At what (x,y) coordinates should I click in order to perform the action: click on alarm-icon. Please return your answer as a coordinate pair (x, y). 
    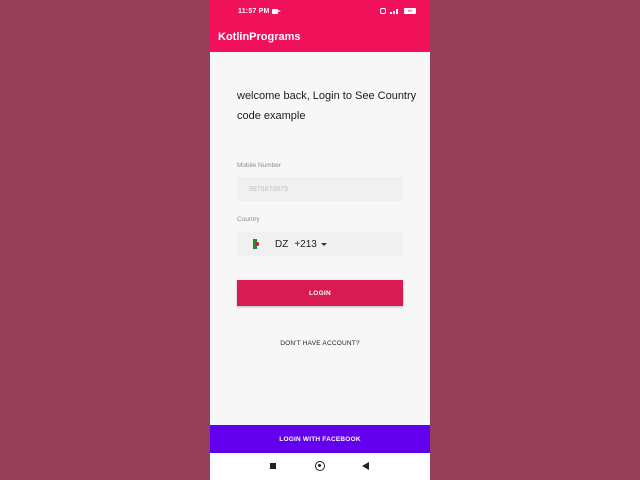
    Looking at the image, I should click on (383, 11).